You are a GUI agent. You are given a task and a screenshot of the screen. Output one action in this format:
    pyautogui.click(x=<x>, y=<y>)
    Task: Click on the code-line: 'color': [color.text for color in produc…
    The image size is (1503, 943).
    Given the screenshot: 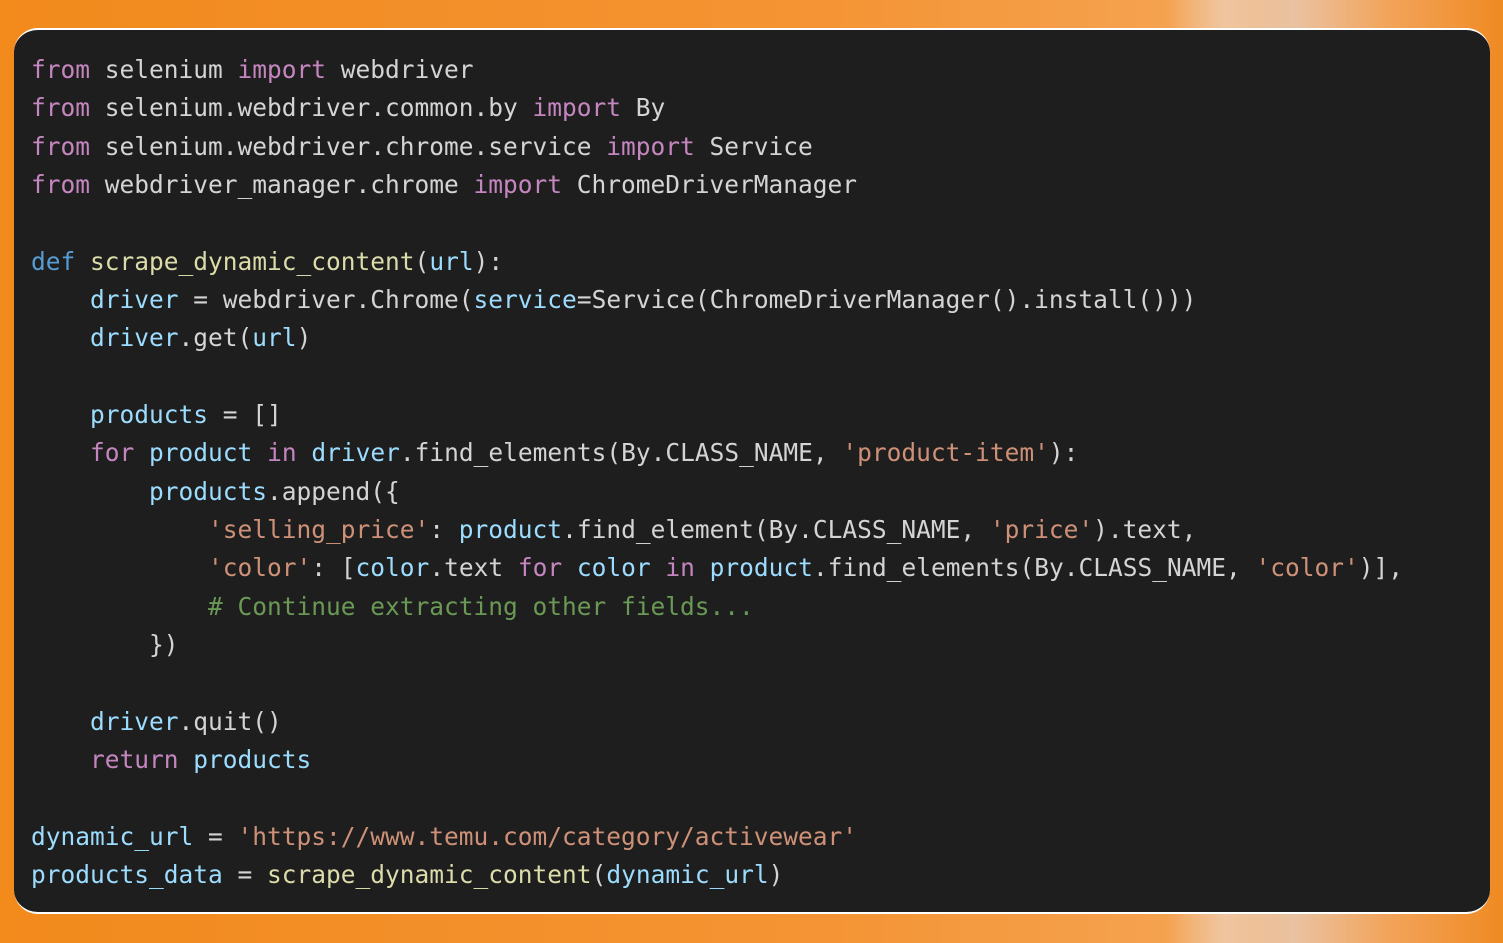 What is the action you would take?
    pyautogui.click(x=717, y=568)
    